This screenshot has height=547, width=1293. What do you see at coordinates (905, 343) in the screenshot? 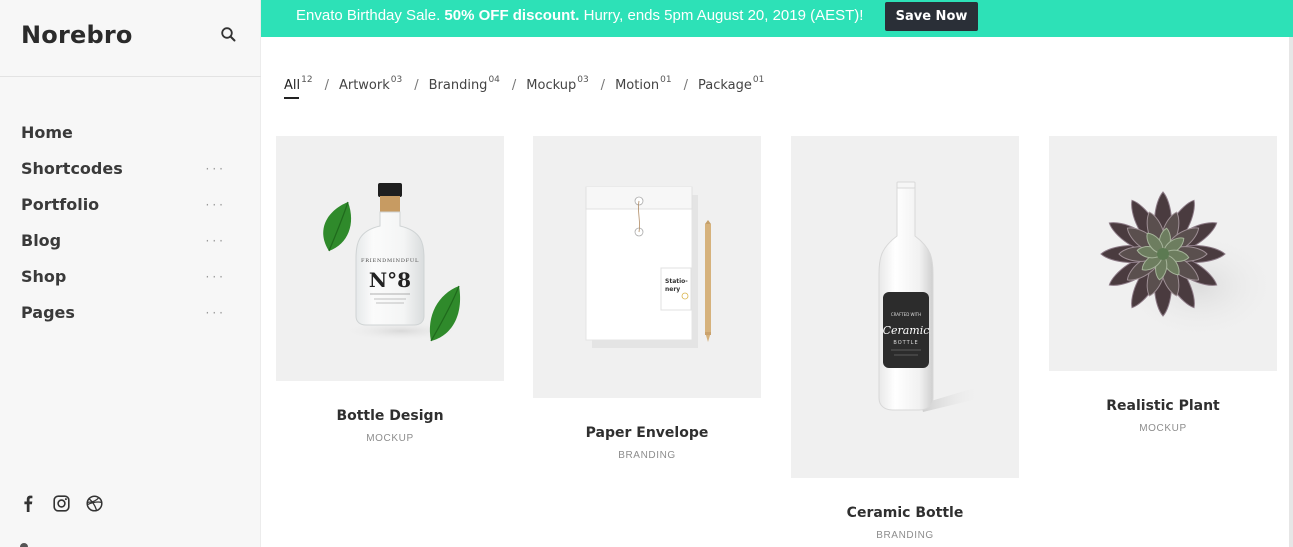
I see `svg-text: BOTTLE` at bounding box center [905, 343].